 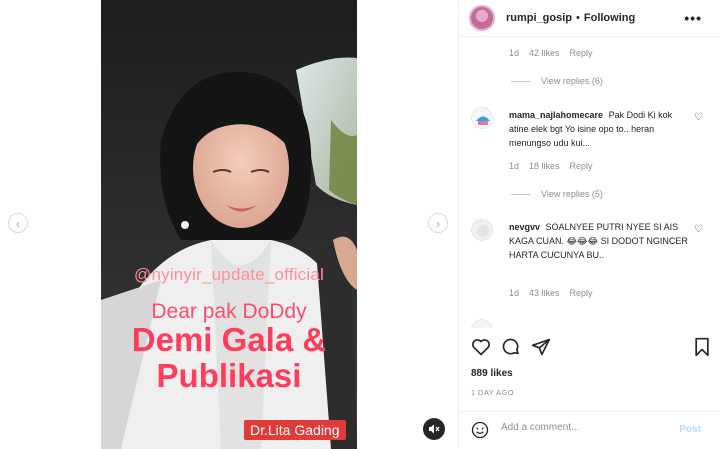 What do you see at coordinates (524, 227) in the screenshot?
I see `comment-username: nevgvv` at bounding box center [524, 227].